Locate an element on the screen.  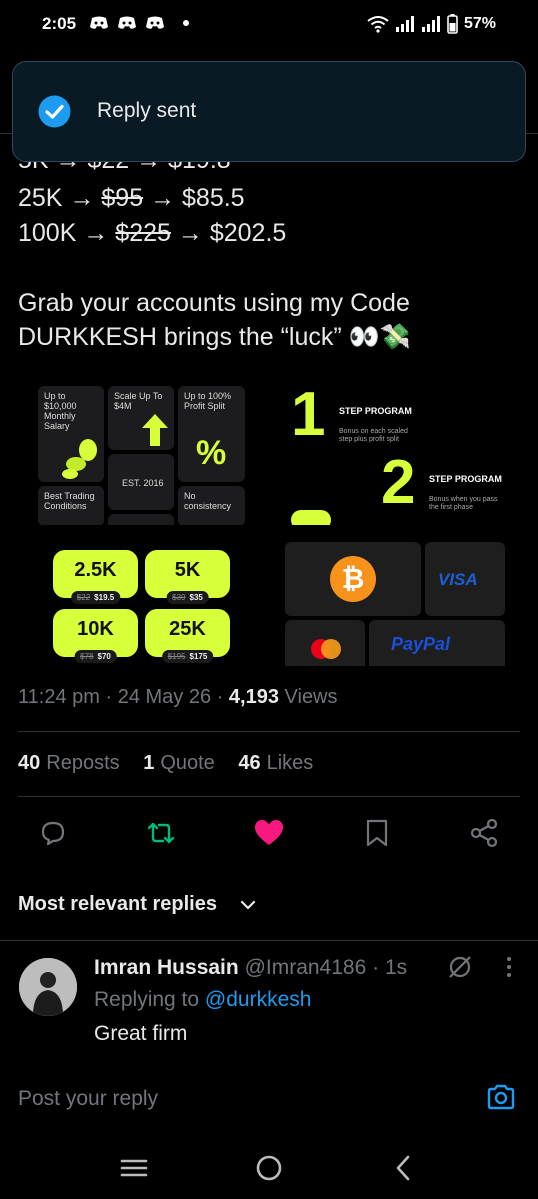
step-two-glyph: 2 is located at coordinates (398, 482).